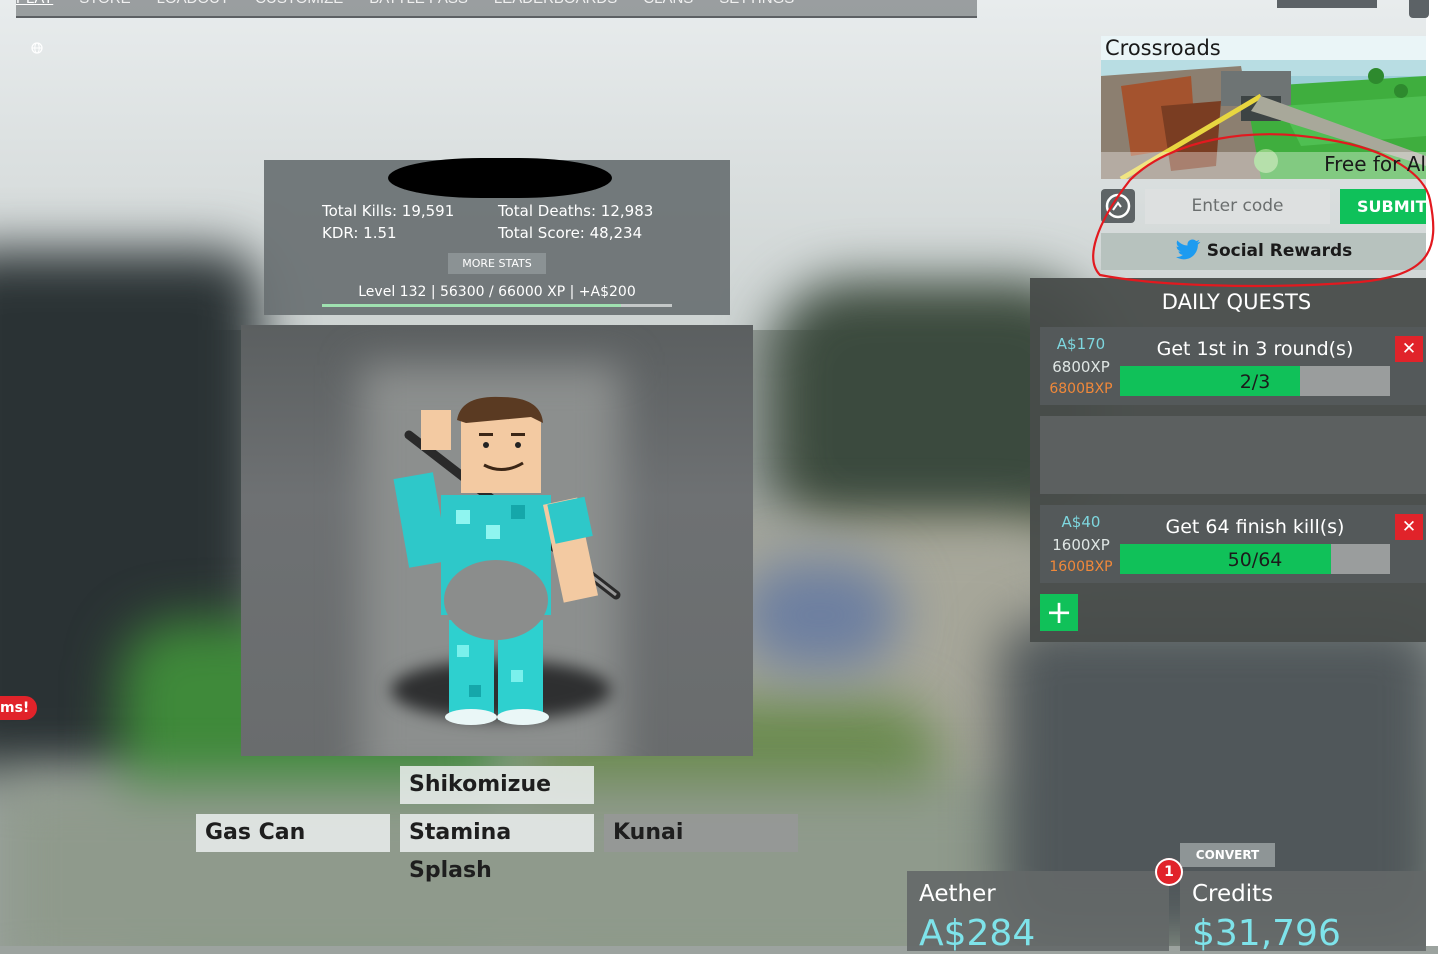  What do you see at coordinates (570, 233) in the screenshot?
I see `total-score: Total Score: 48,234` at bounding box center [570, 233].